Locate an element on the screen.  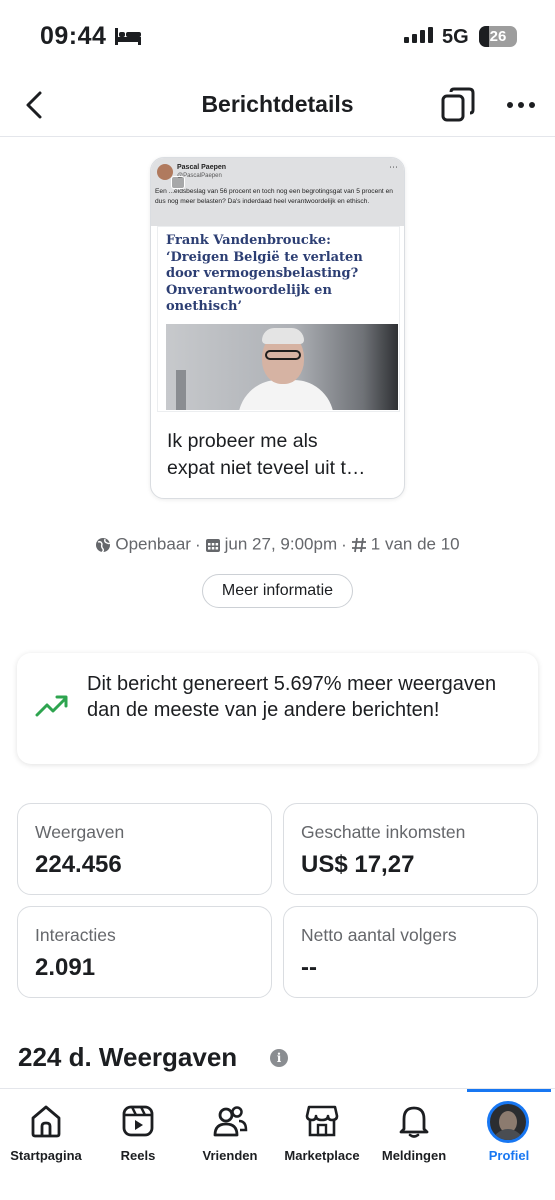
caption-line-1: Ik probeer me als is located at coordinates (242, 441).